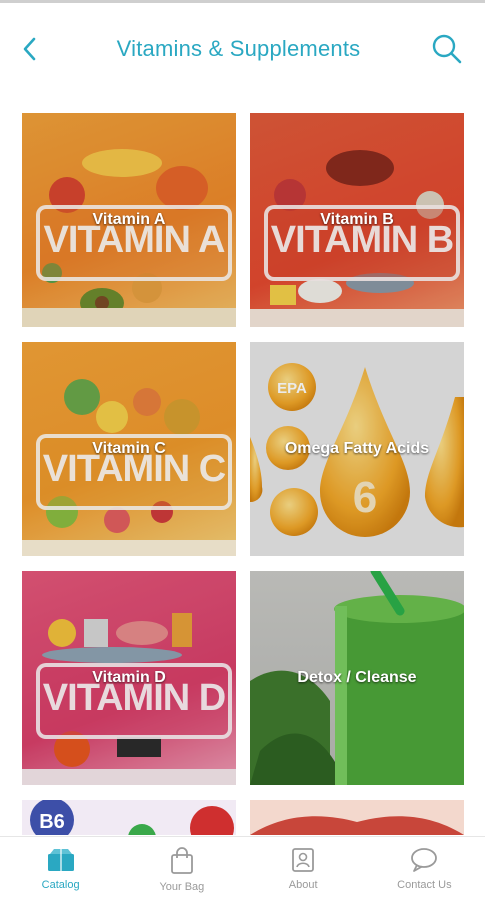  I want to click on catalog-tile-detox-cleanse: Detox / Cleanse, so click(357, 678).